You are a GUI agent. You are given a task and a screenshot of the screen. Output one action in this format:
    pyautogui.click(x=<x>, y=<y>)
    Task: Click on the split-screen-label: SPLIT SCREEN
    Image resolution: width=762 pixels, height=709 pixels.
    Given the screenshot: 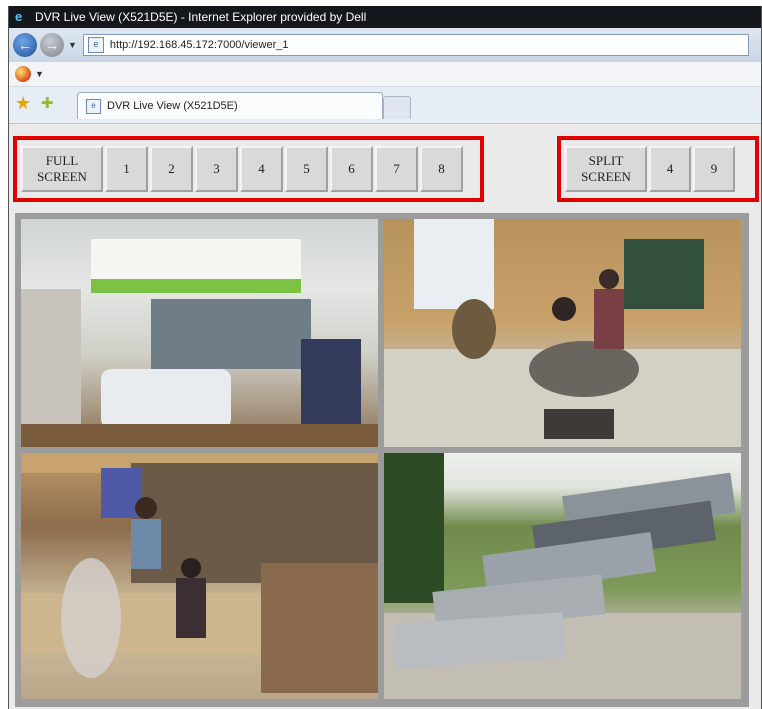 What is the action you would take?
    pyautogui.click(x=606, y=168)
    